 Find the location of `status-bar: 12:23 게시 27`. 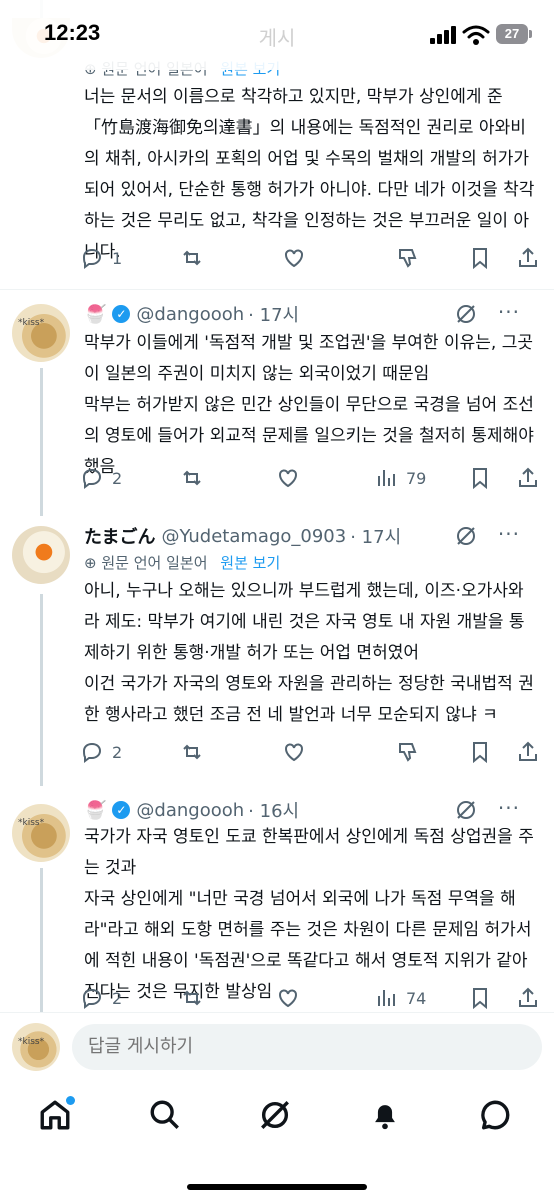

status-bar: 12:23 게시 27 is located at coordinates (277, 35).